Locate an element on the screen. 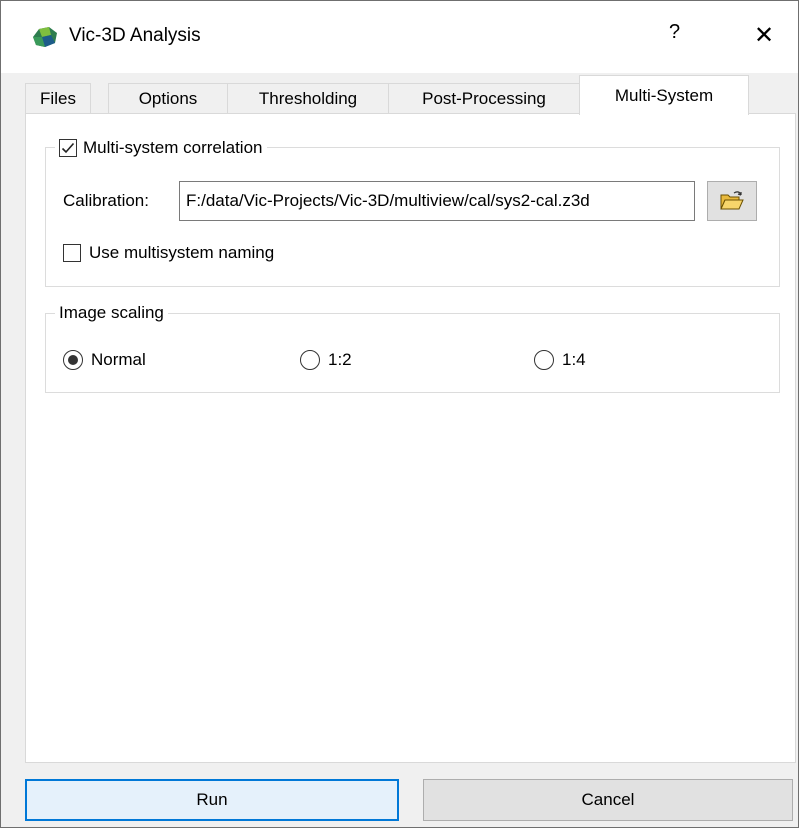  checkmark-icon is located at coordinates (68, 148).